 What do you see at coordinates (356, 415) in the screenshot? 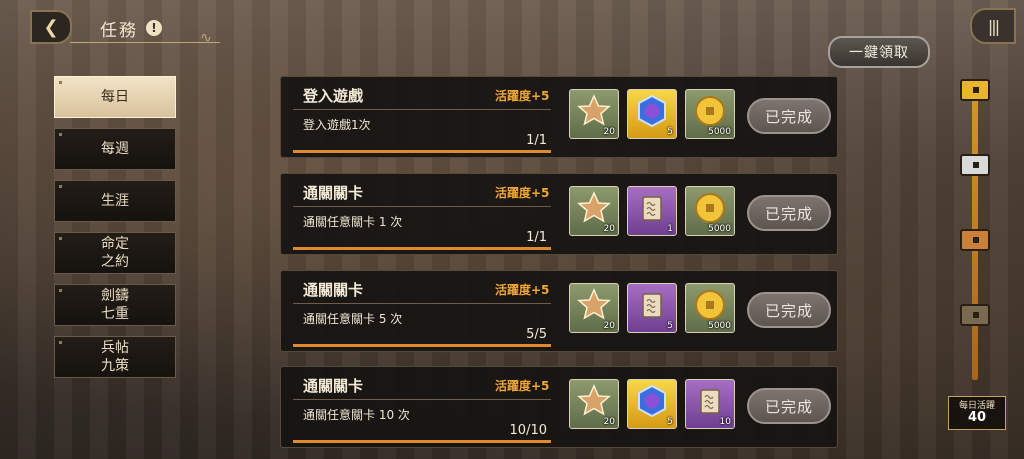
I see `task-description: 通關任意關卡 10 次` at bounding box center [356, 415].